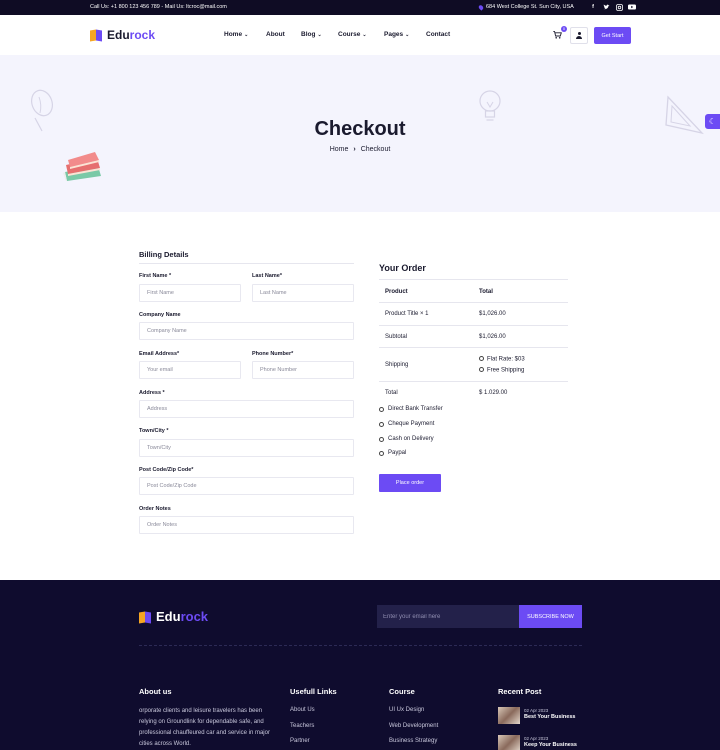  Describe the element at coordinates (413, 726) in the screenshot. I see `footer-course-webdev: Web Development` at that location.